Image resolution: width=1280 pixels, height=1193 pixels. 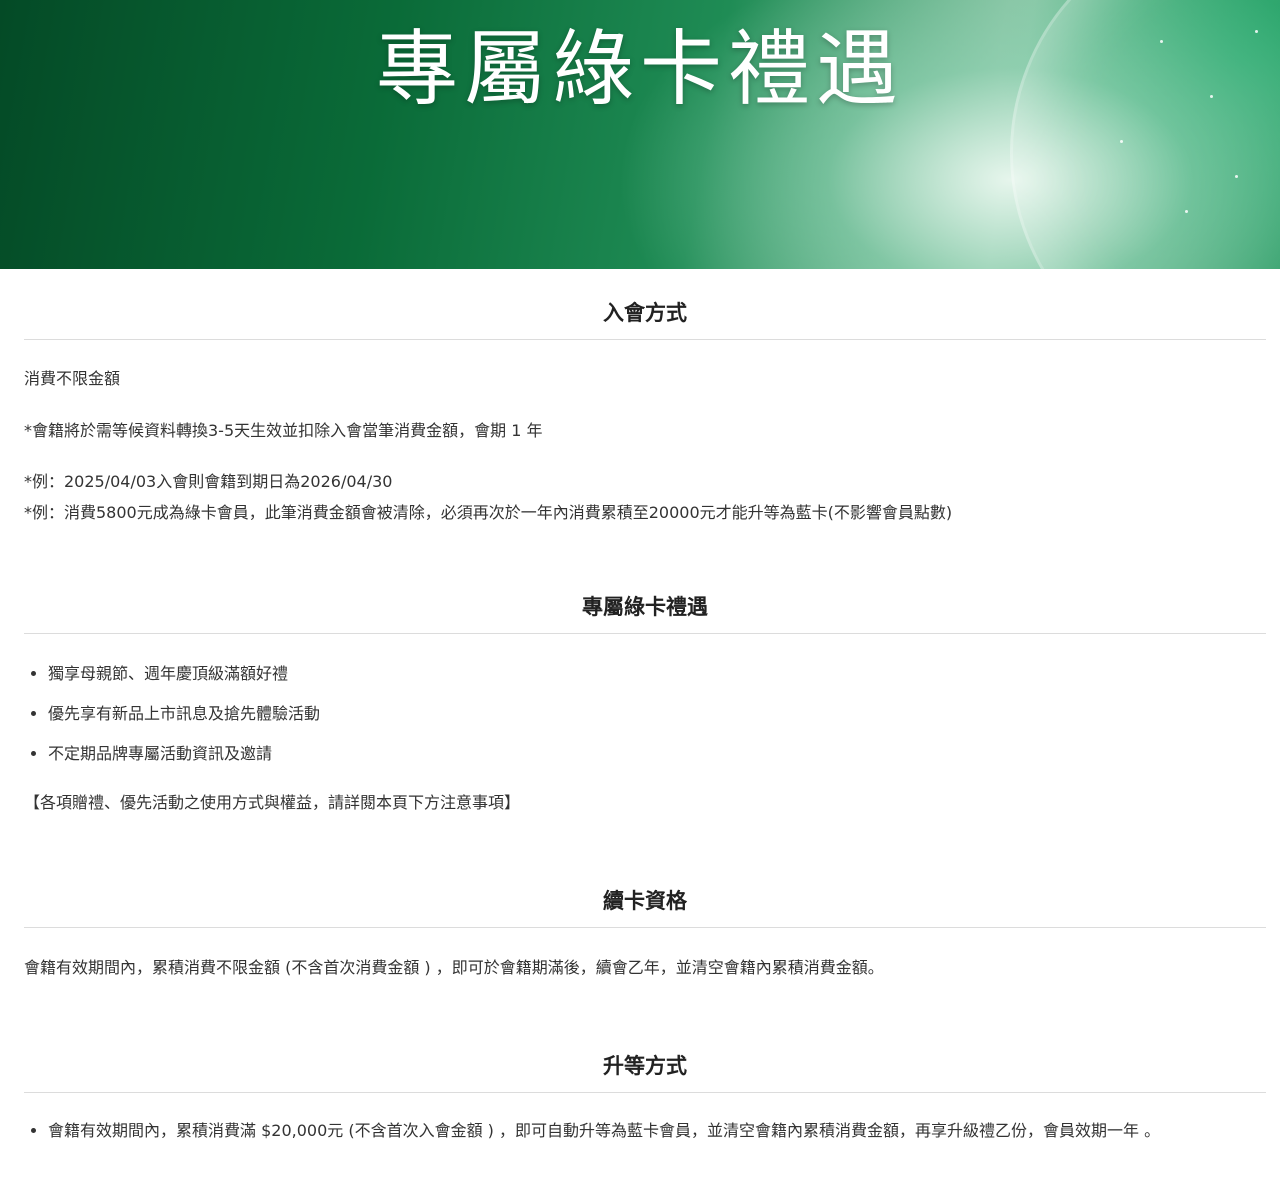 What do you see at coordinates (72, 378) in the screenshot?
I see `join-text-1: 消費不限金額` at bounding box center [72, 378].